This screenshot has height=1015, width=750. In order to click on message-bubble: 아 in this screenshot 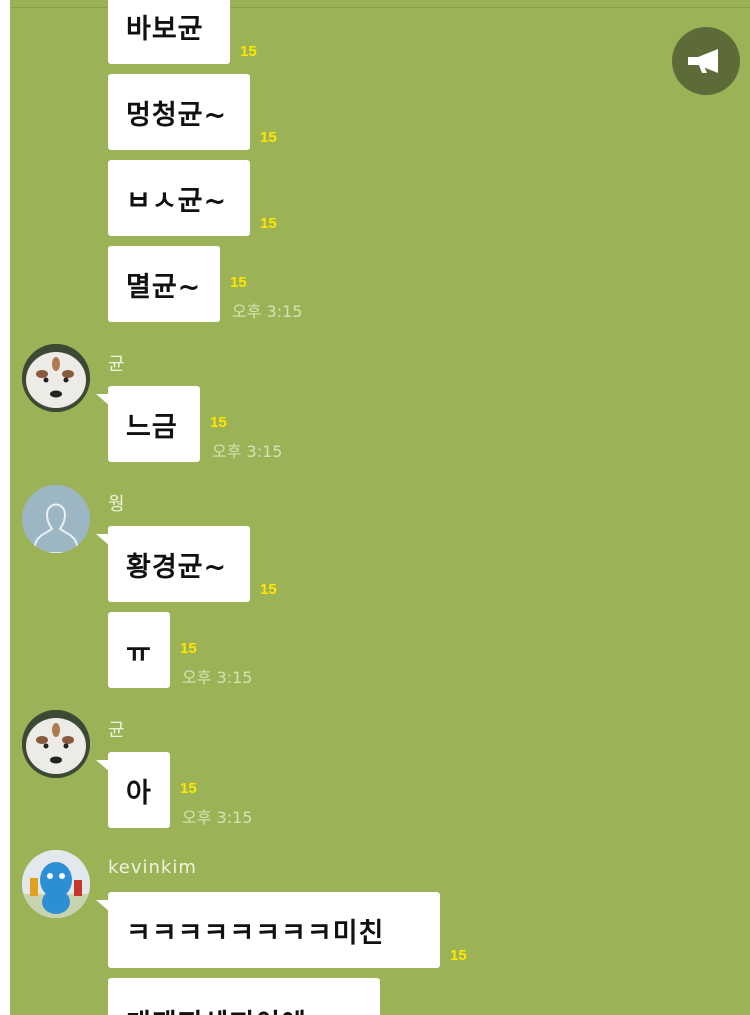, I will do `click(133, 790)`.